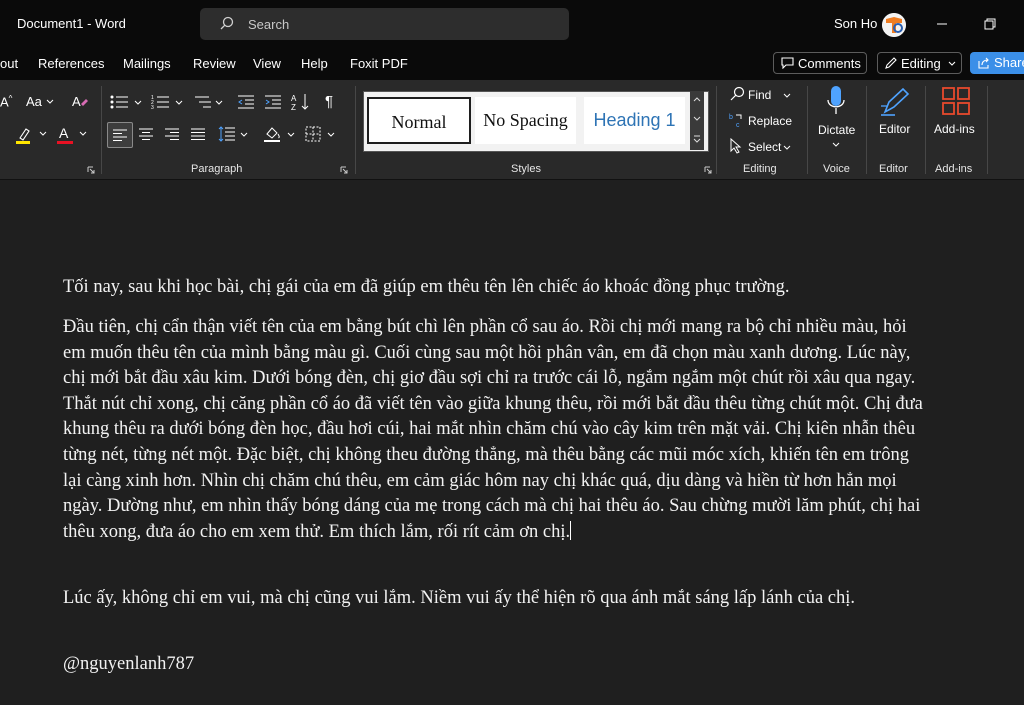  Describe the element at coordinates (273, 102) in the screenshot. I see `increase-indent-icon` at that location.